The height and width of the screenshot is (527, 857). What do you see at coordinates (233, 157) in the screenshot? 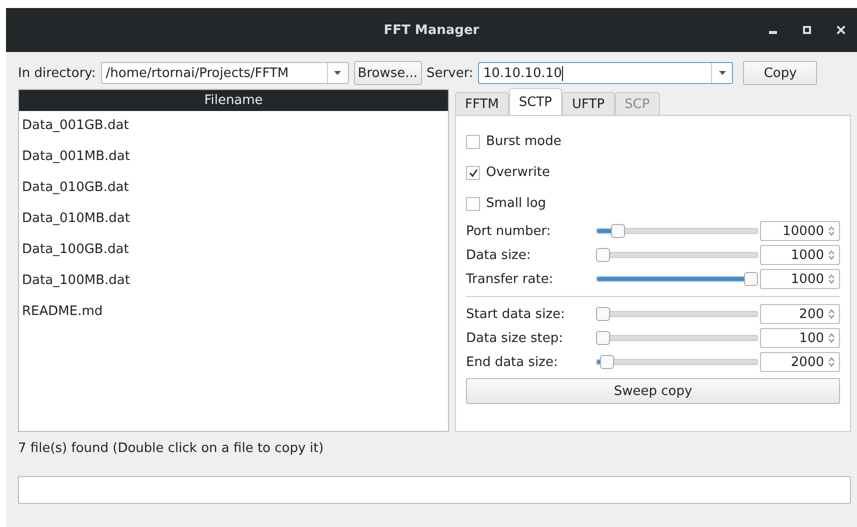
I see `file-item: Data_001MB.dat` at bounding box center [233, 157].